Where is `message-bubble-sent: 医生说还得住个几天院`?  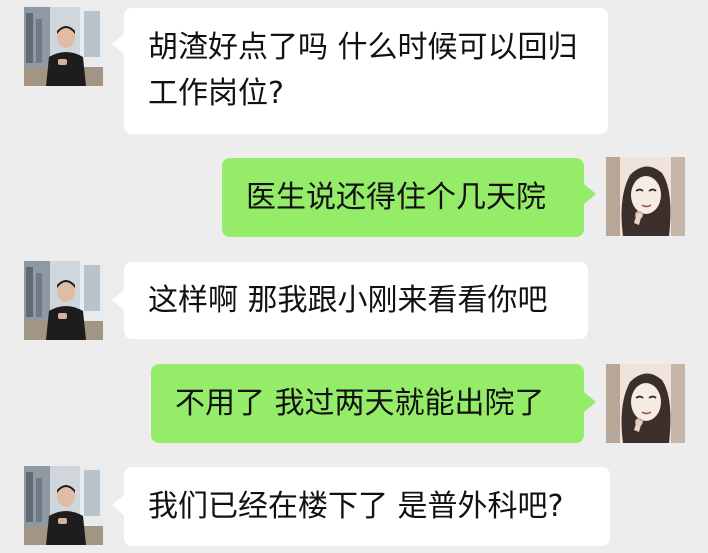
message-bubble-sent: 医生说还得住个几天院 is located at coordinates (403, 197).